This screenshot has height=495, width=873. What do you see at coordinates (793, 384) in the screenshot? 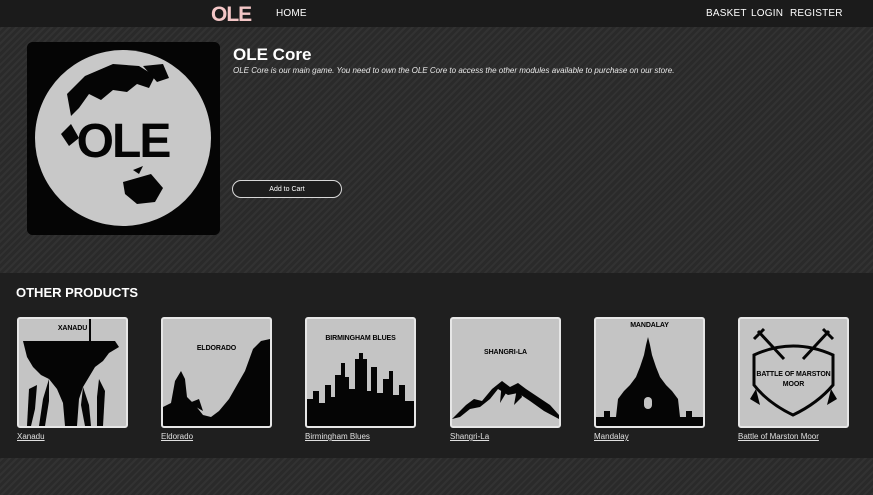
I see `thumb-title-line2: MOOR` at bounding box center [793, 384].